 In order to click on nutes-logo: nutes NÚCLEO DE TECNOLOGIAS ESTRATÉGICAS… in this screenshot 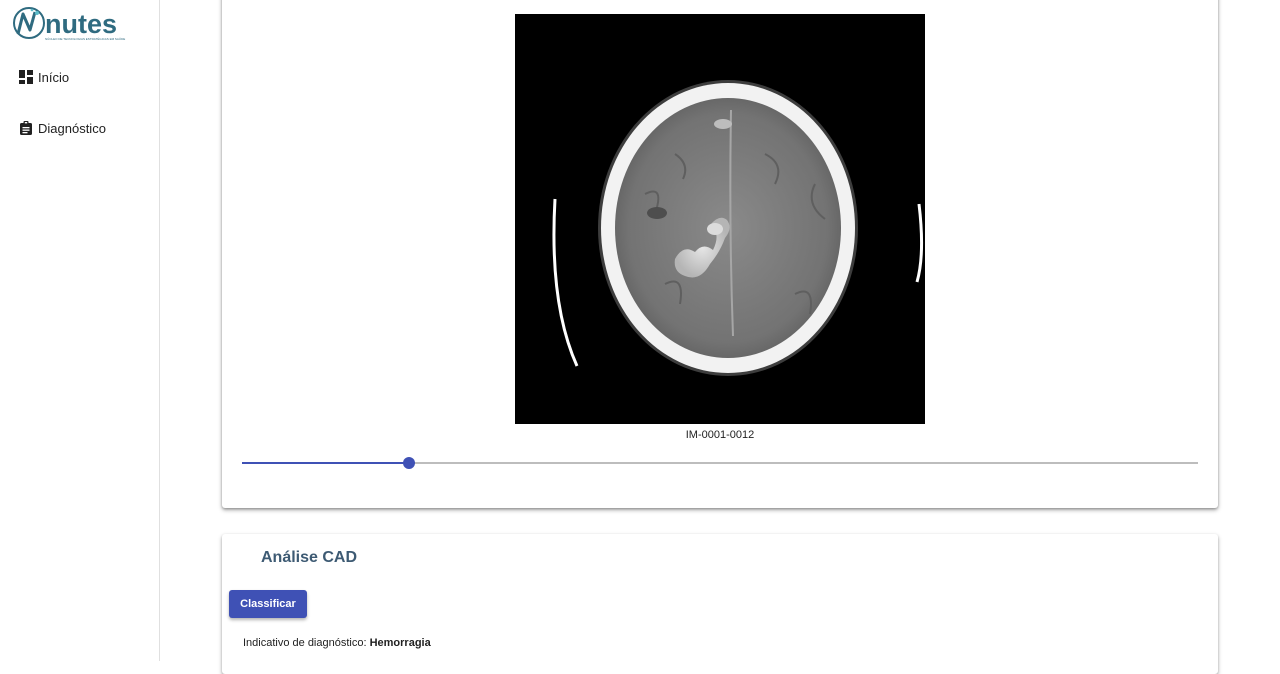, I will do `click(74, 25)`.